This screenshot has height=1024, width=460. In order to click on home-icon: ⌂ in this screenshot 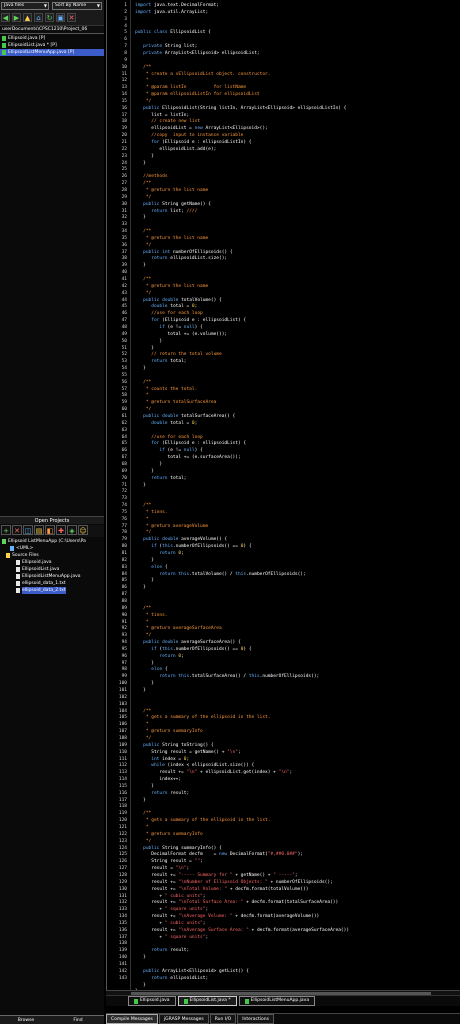, I will do `click(38, 17)`.